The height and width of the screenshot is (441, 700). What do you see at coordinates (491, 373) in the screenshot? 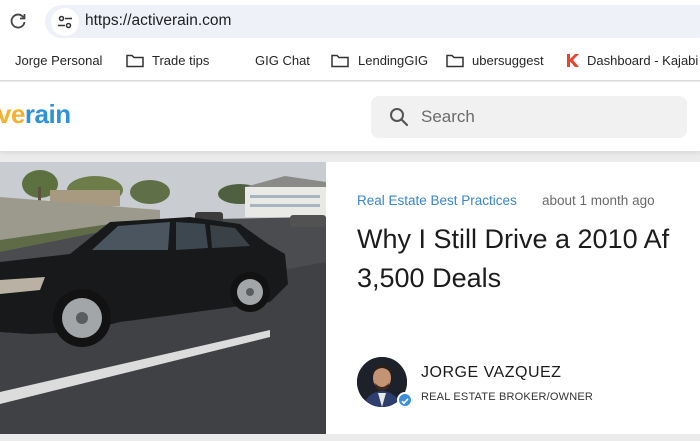
I see `author-name: JORGE VAZQUEZ` at bounding box center [491, 373].